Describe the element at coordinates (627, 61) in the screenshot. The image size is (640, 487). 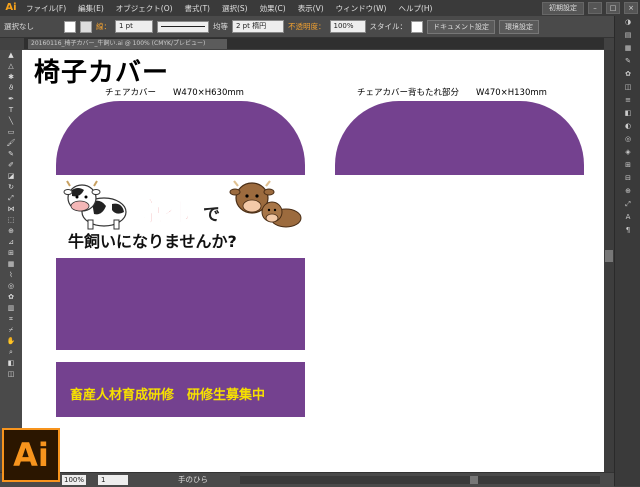
I see `brushes-icon: ✎` at that location.